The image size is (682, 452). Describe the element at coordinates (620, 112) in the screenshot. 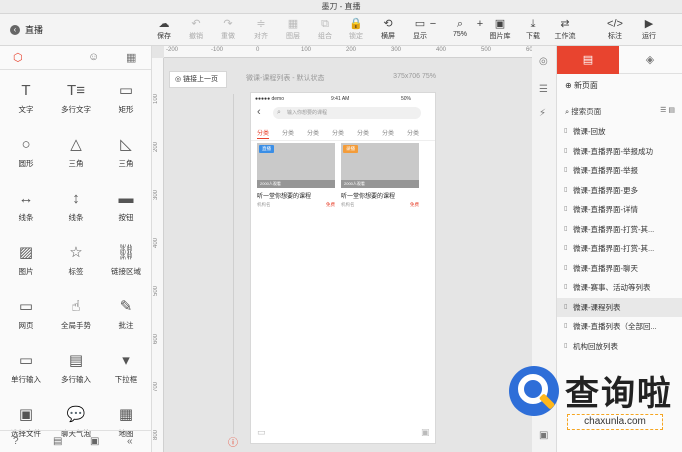

I see `page-search-input: ⌕ 搜索页面 ☰ ▤` at that location.